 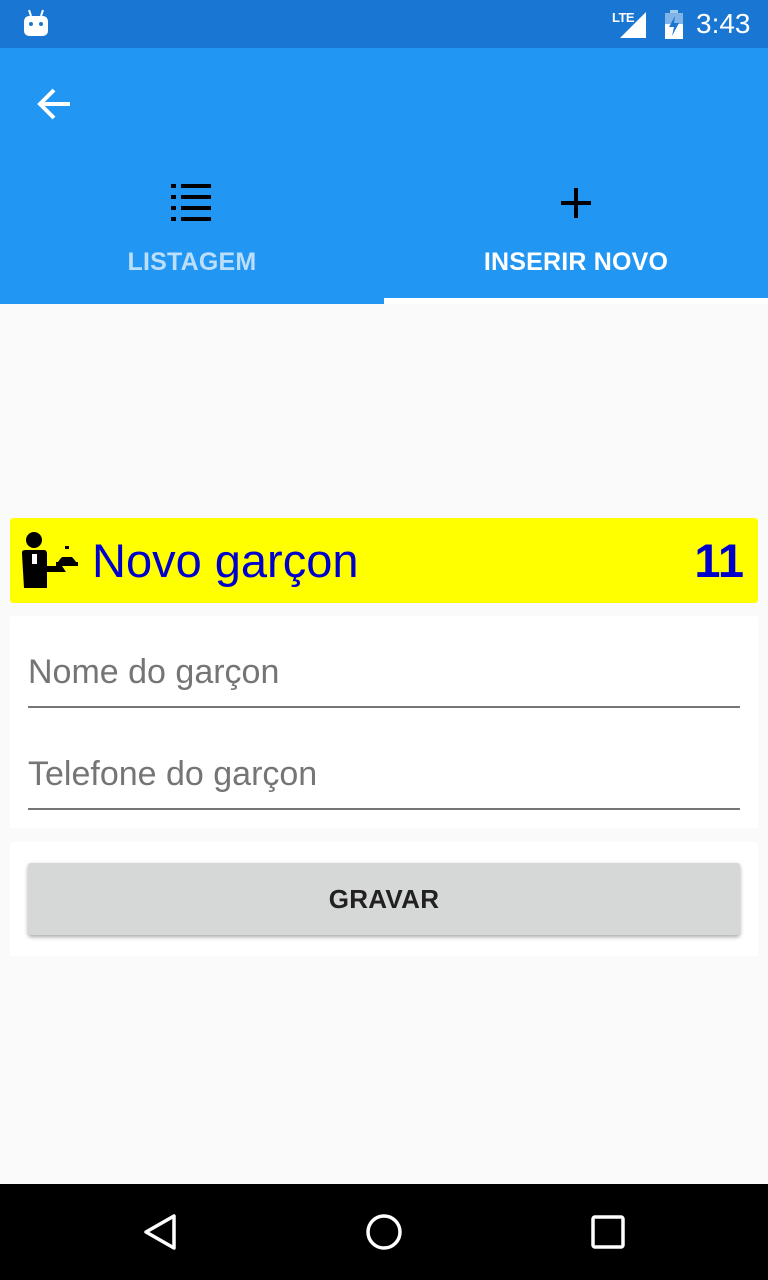 What do you see at coordinates (719, 560) in the screenshot?
I see `waiter-count: 11` at bounding box center [719, 560].